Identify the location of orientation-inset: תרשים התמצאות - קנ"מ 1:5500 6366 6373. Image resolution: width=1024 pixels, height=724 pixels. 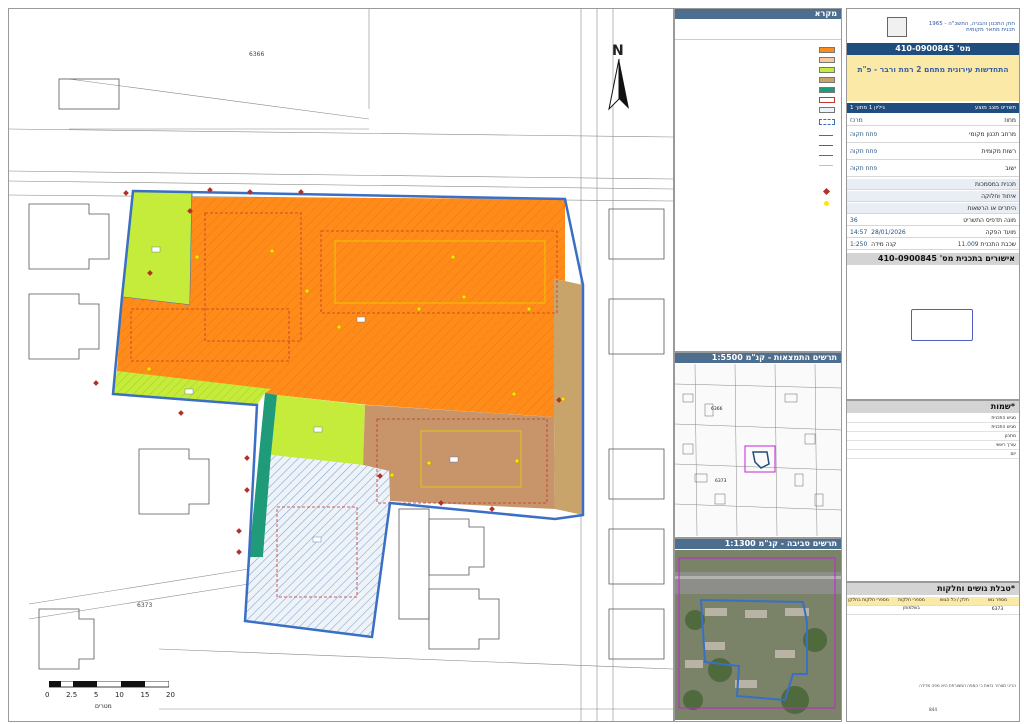
(758, 445).